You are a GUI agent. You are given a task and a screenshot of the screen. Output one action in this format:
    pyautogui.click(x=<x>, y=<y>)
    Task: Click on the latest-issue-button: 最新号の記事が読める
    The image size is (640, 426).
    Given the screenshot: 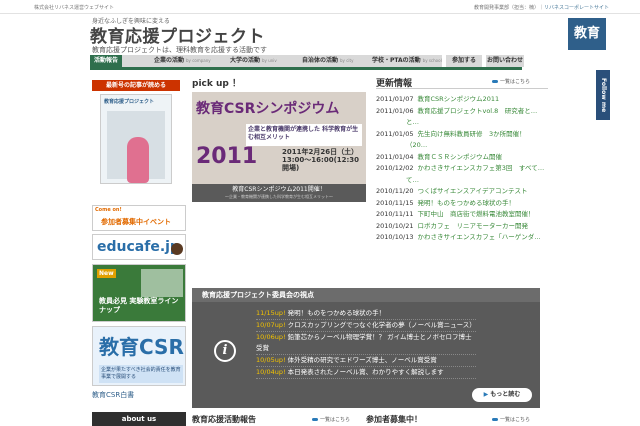 What is the action you would take?
    pyautogui.click(x=136, y=85)
    